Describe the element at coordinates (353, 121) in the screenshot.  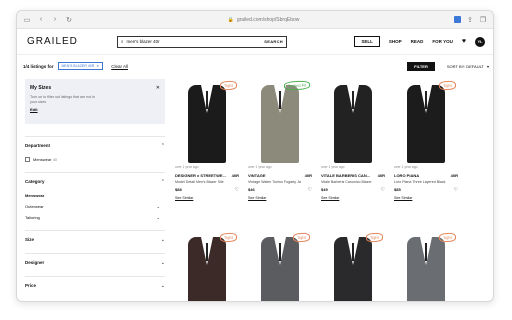
I see `listing-image` at that location.